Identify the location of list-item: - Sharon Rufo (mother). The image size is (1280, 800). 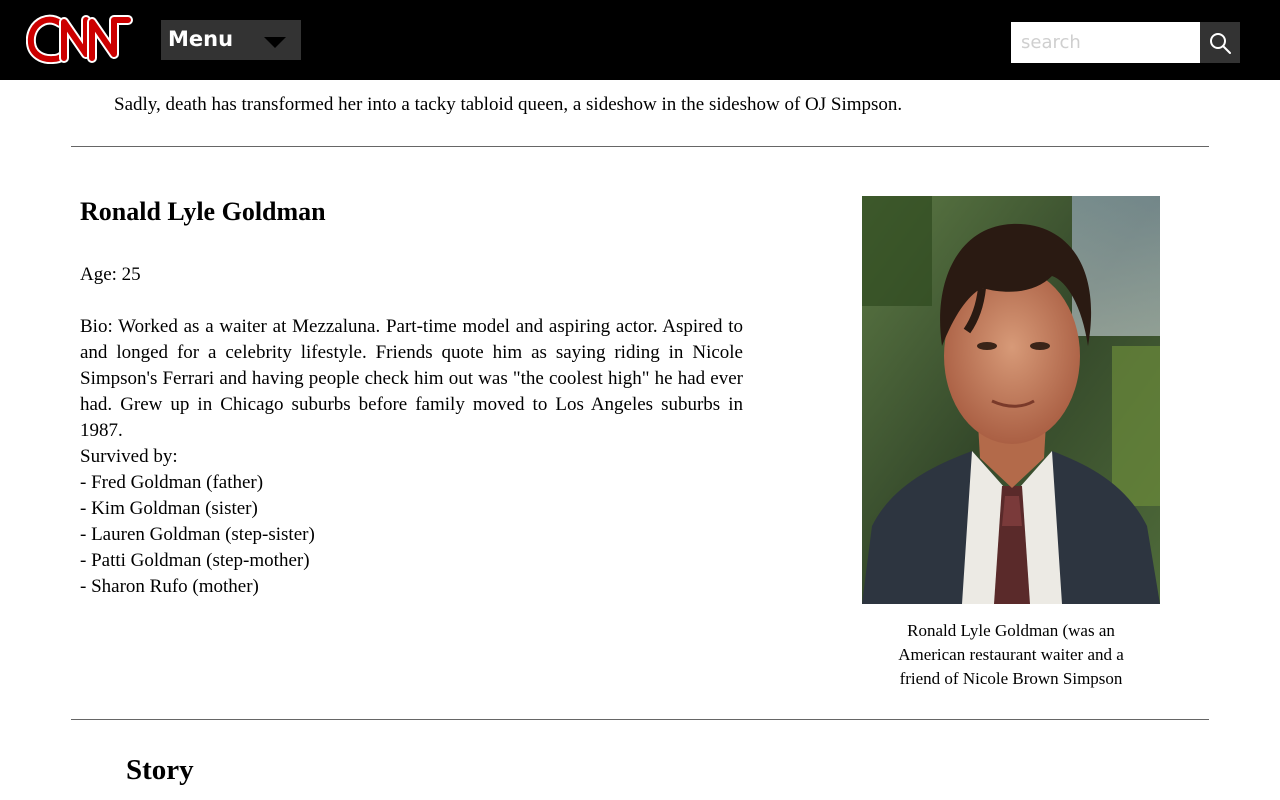
(169, 586).